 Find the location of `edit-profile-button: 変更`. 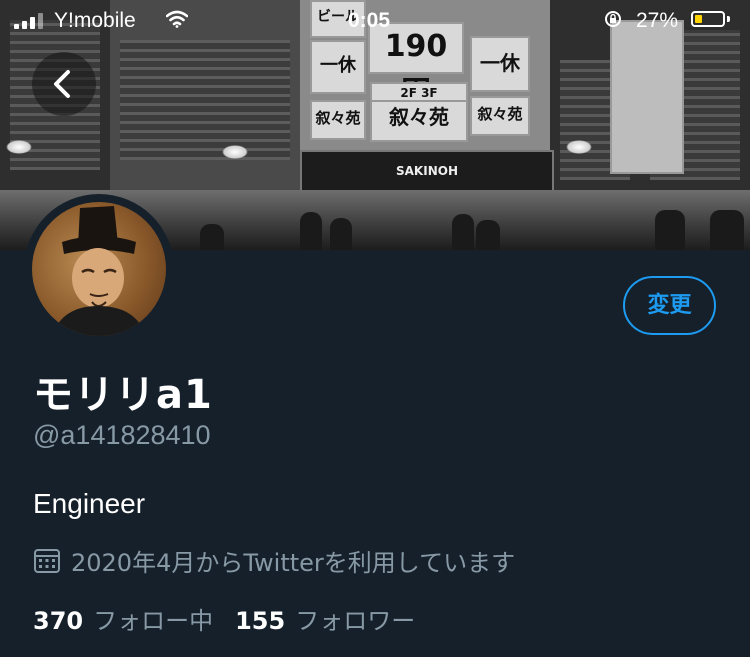

edit-profile-button: 変更 is located at coordinates (669, 305).